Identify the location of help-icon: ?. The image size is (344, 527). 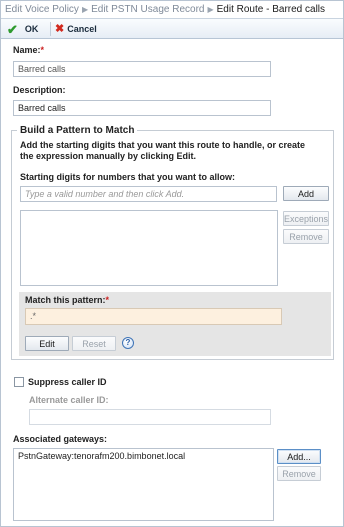
(128, 343).